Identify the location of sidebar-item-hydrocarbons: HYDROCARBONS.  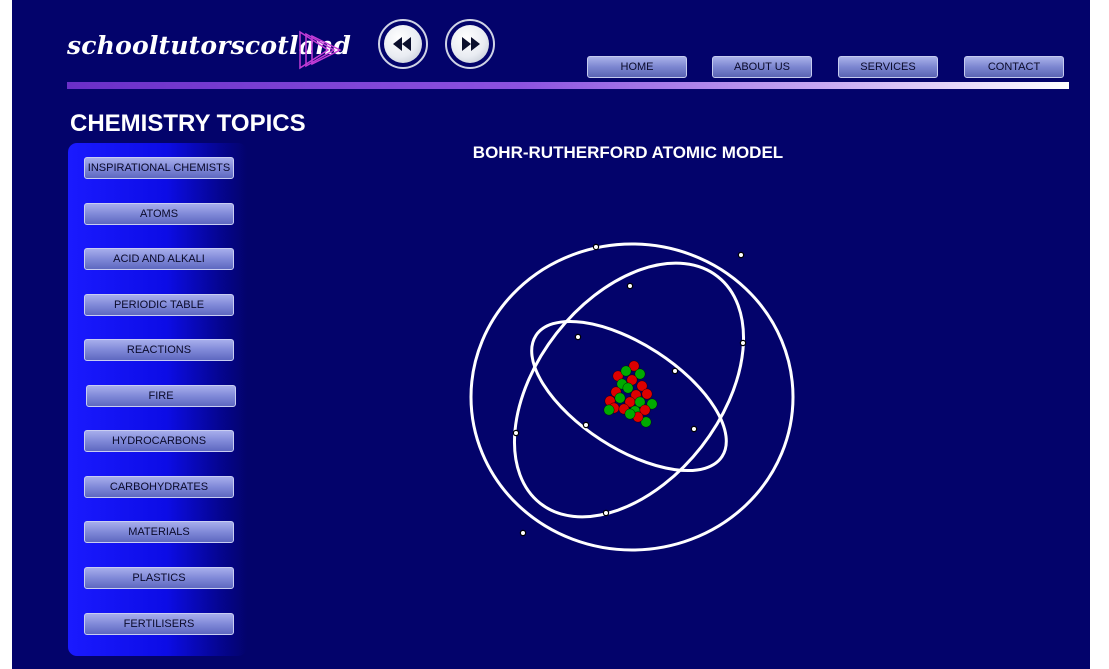
(159, 441).